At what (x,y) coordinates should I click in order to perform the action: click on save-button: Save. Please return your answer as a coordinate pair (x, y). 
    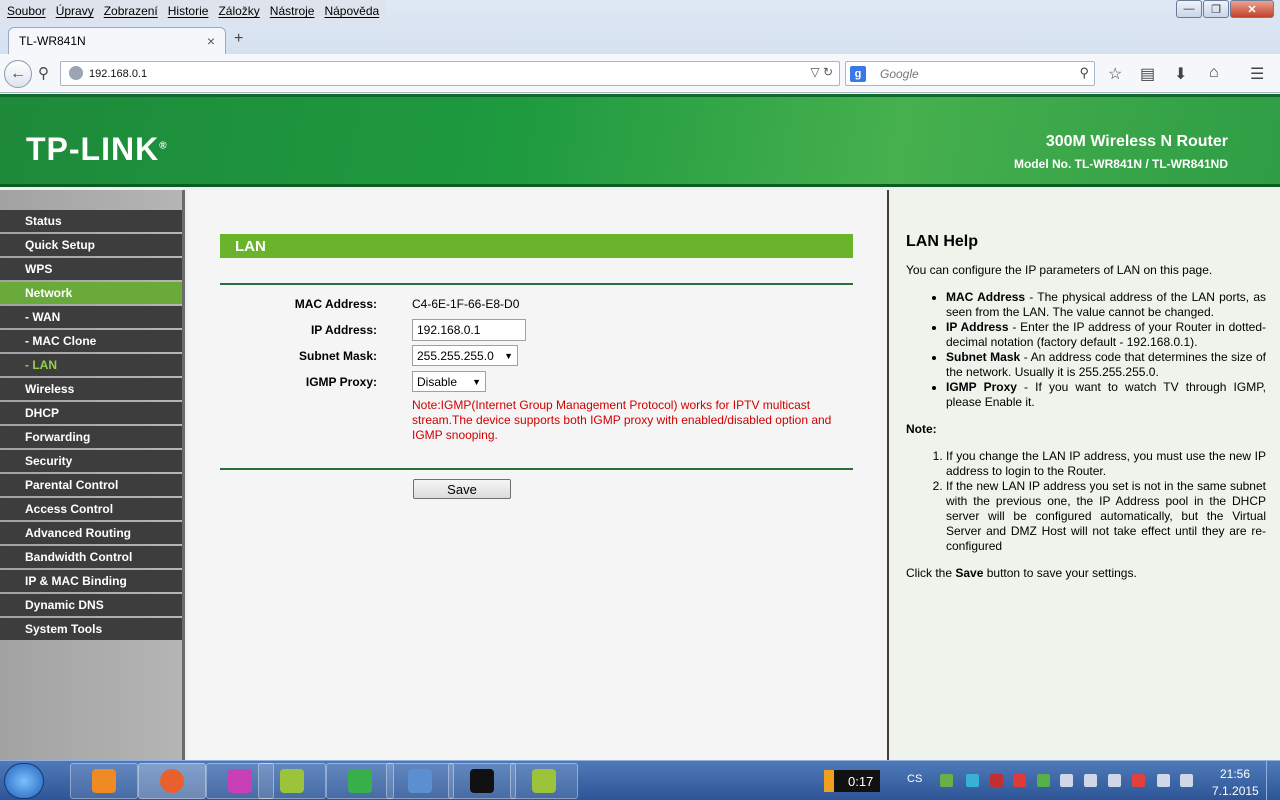
    Looking at the image, I should click on (462, 489).